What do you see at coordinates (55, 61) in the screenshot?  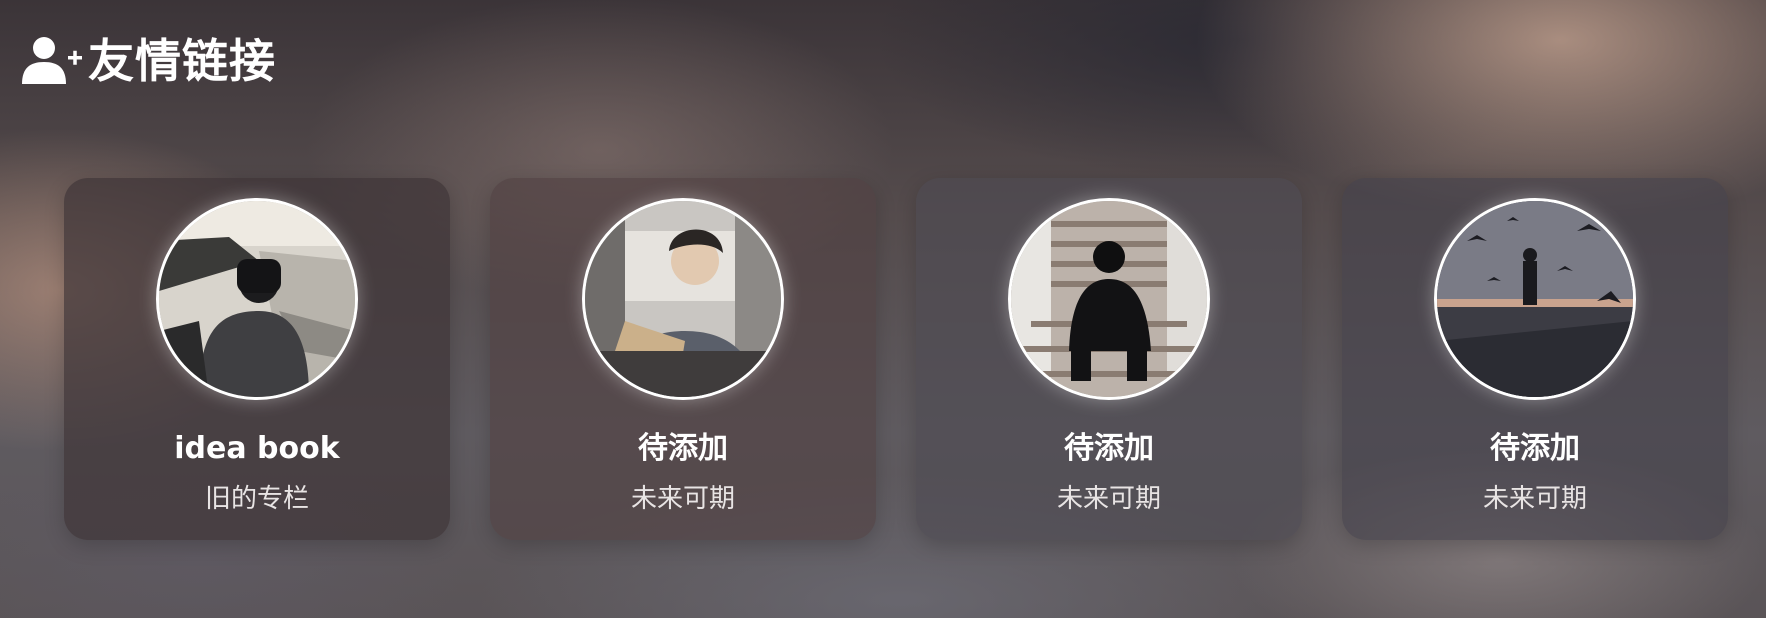 I see `user-plus-icon` at bounding box center [55, 61].